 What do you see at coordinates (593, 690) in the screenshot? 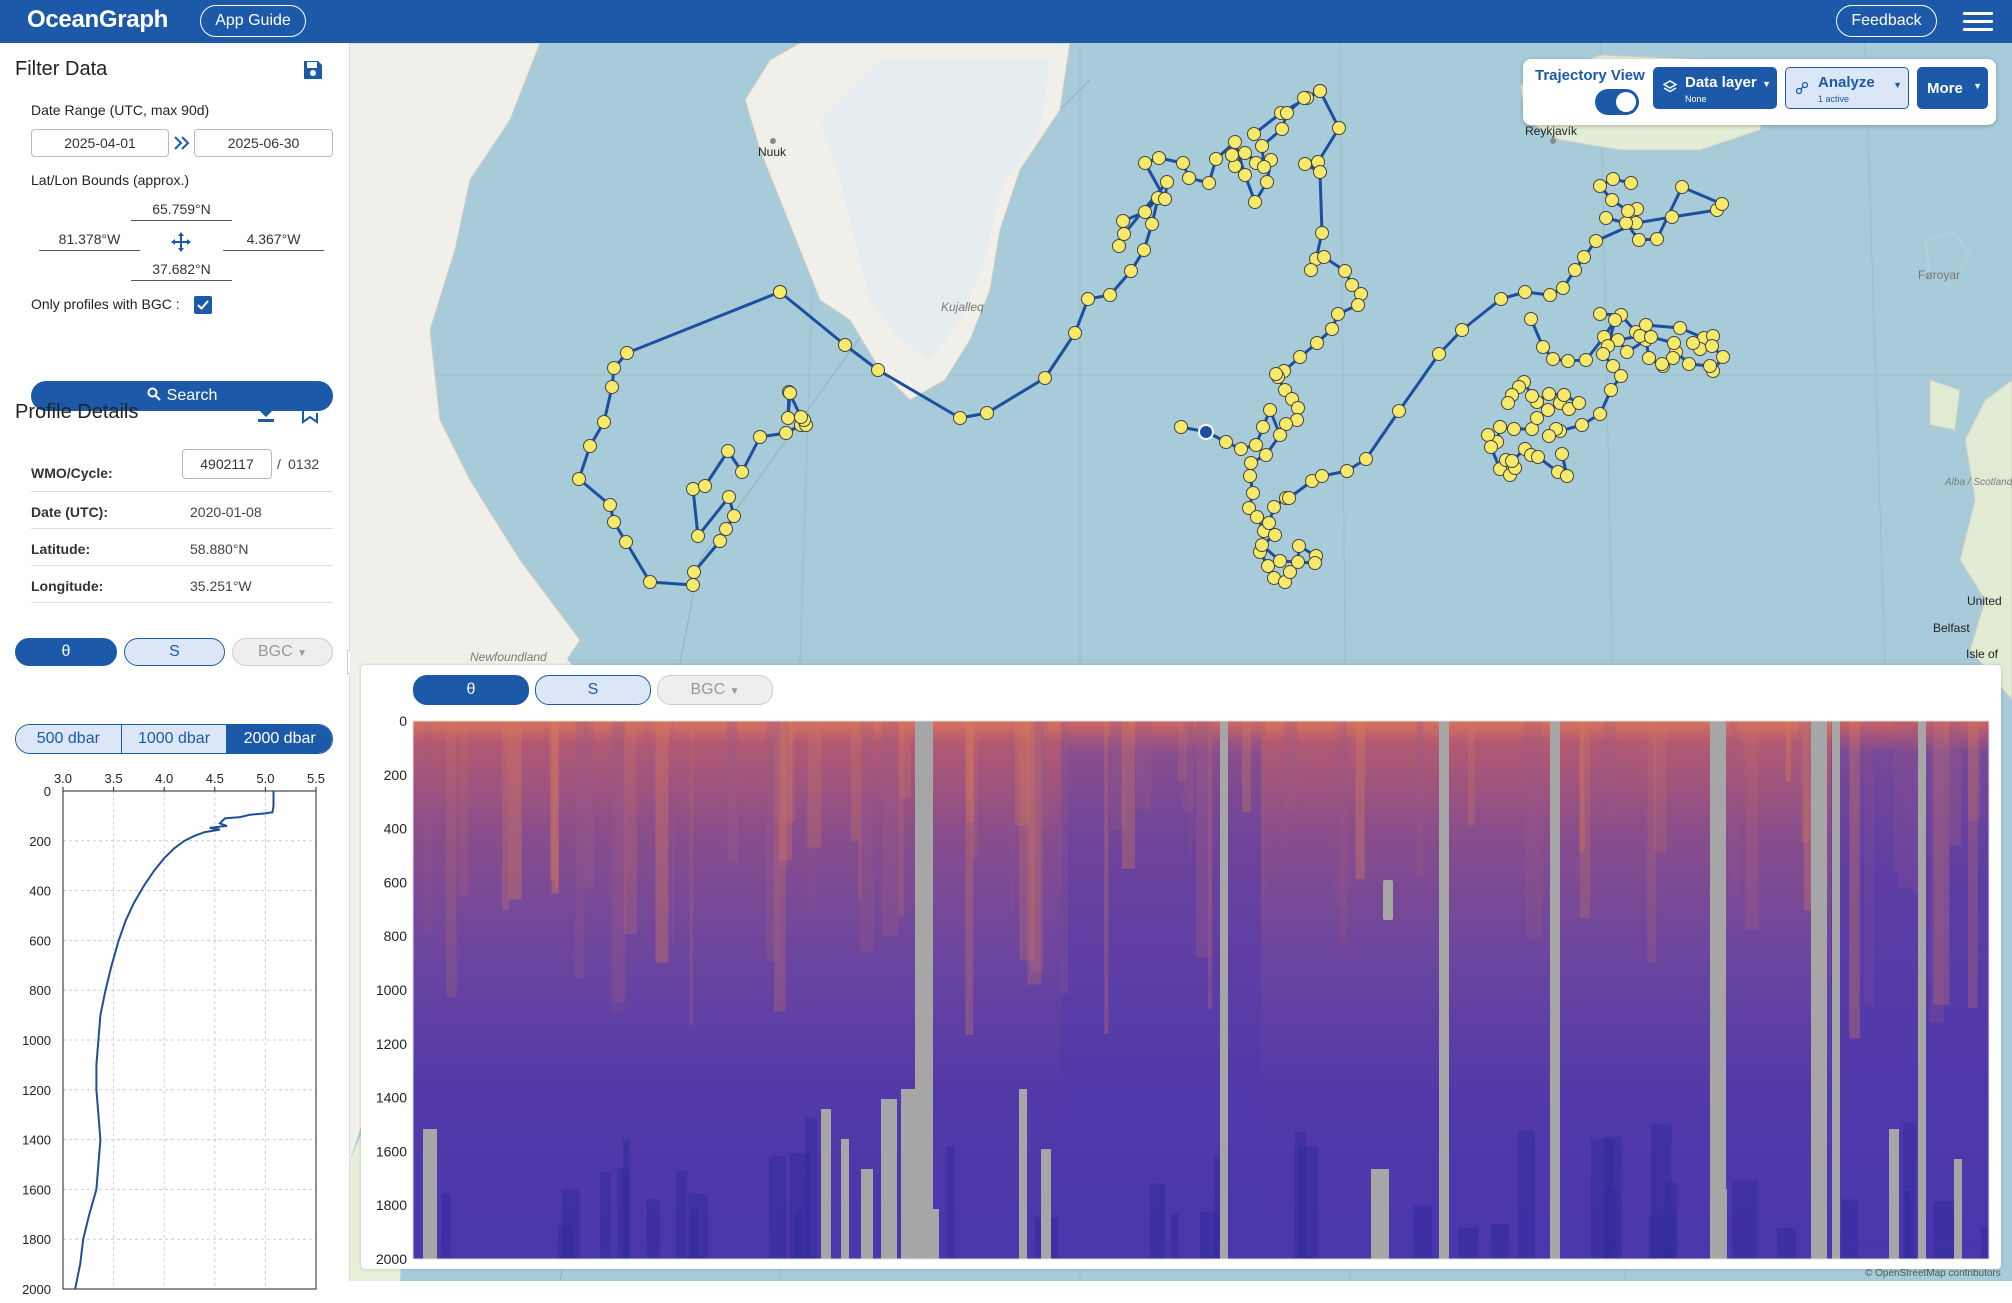
I see `section-salinity-toggle: S` at bounding box center [593, 690].